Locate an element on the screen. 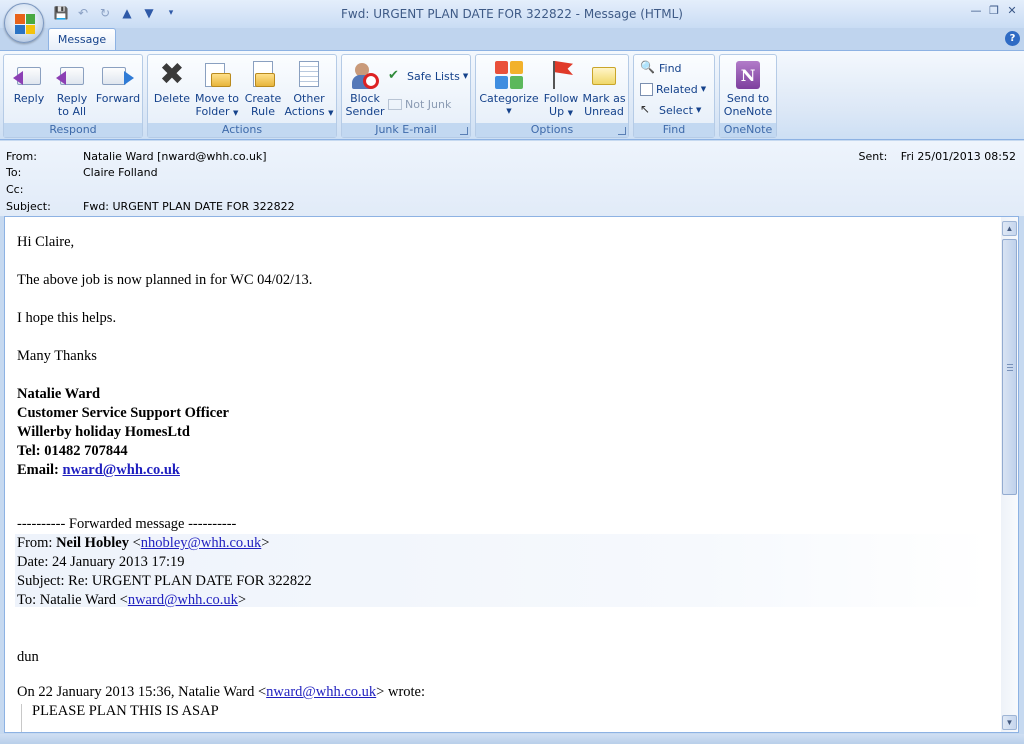 The height and width of the screenshot is (744, 1024). scrollbar-thumb is located at coordinates (1009, 367).